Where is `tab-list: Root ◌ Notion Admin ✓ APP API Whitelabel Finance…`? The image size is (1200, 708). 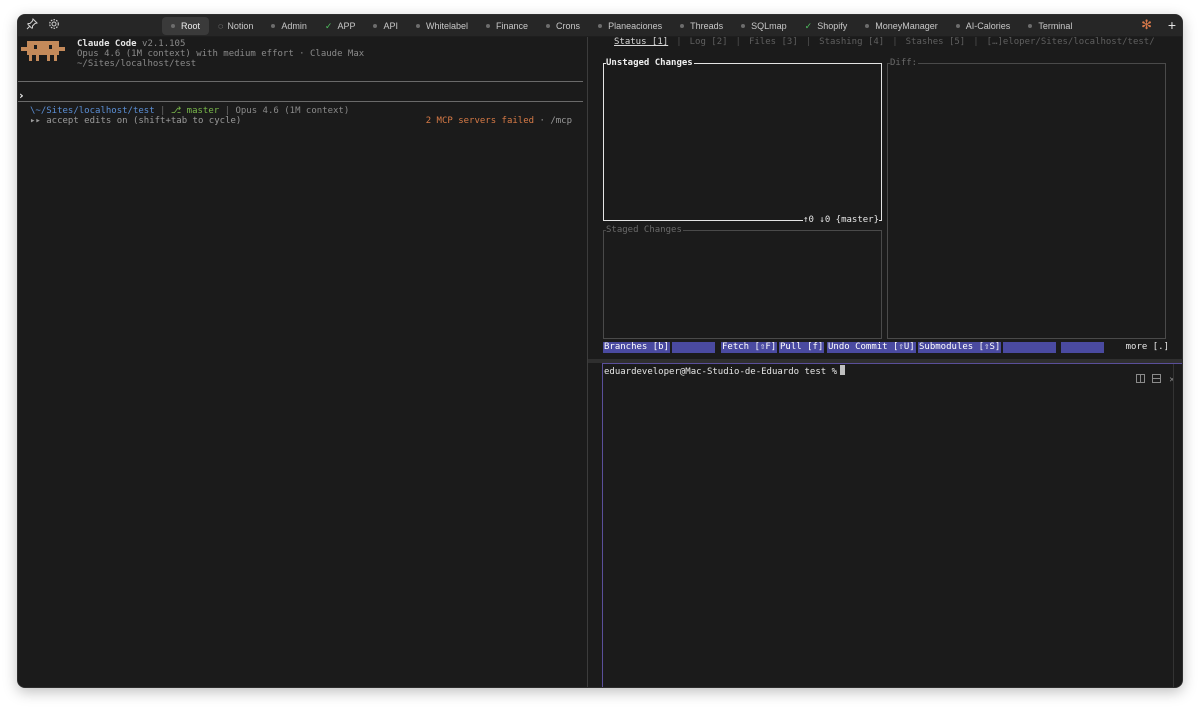 tab-list: Root ◌ Notion Admin ✓ APP API Whitelabel Finance… is located at coordinates (621, 26).